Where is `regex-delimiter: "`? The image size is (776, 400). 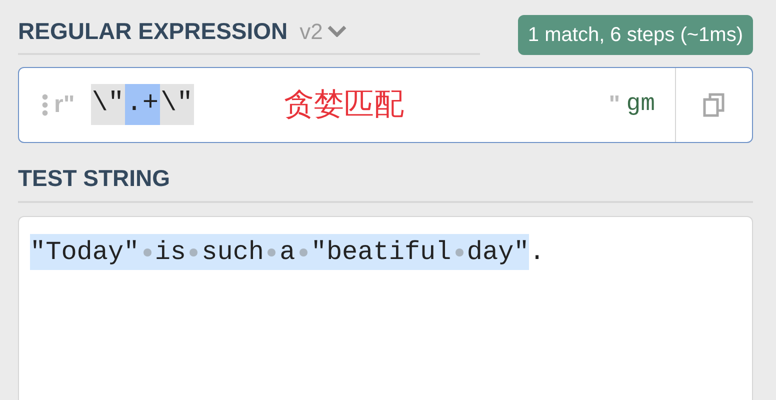 regex-delimiter: " is located at coordinates (614, 105).